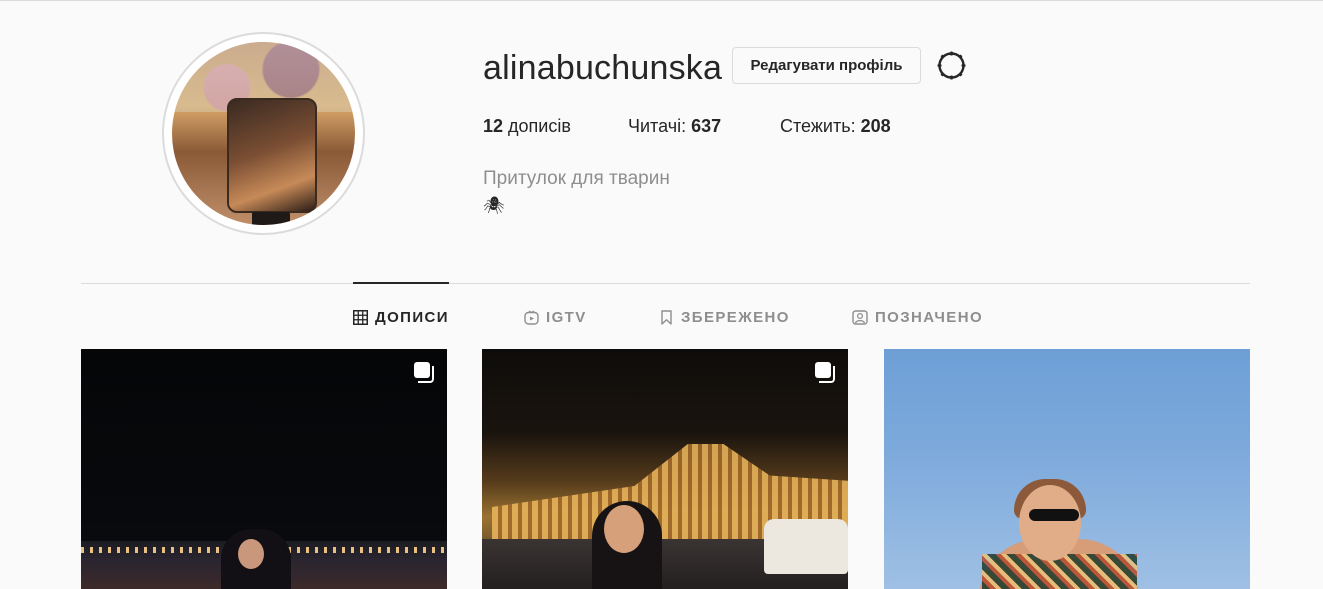 This screenshot has width=1323, height=589. I want to click on profile-avatar-ring, so click(263, 133).